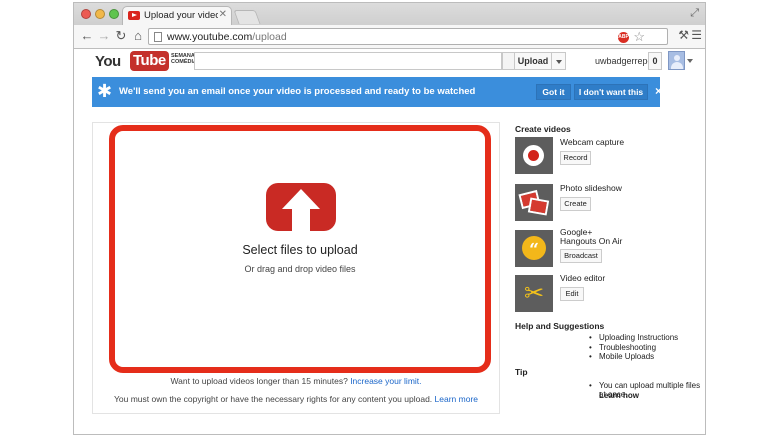  What do you see at coordinates (638, 337) in the screenshot?
I see `uploading-instructions-link: Uploading Instructions` at bounding box center [638, 337].